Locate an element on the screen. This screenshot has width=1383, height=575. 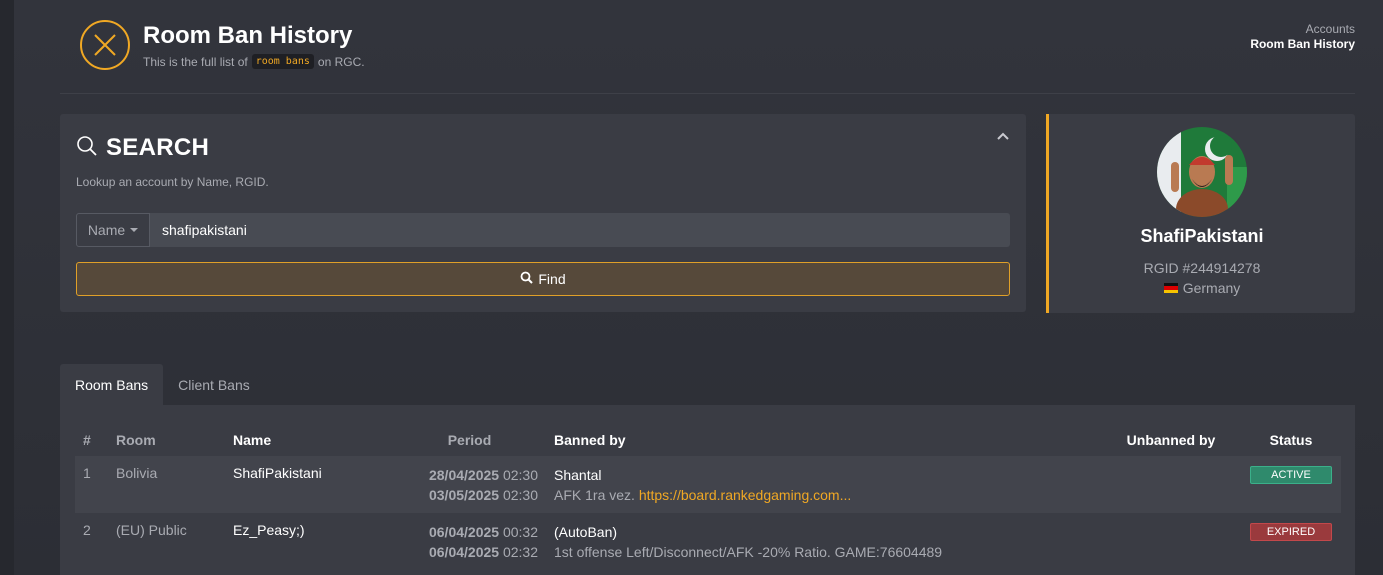
row-status: ACTIVE is located at coordinates (1291, 484).